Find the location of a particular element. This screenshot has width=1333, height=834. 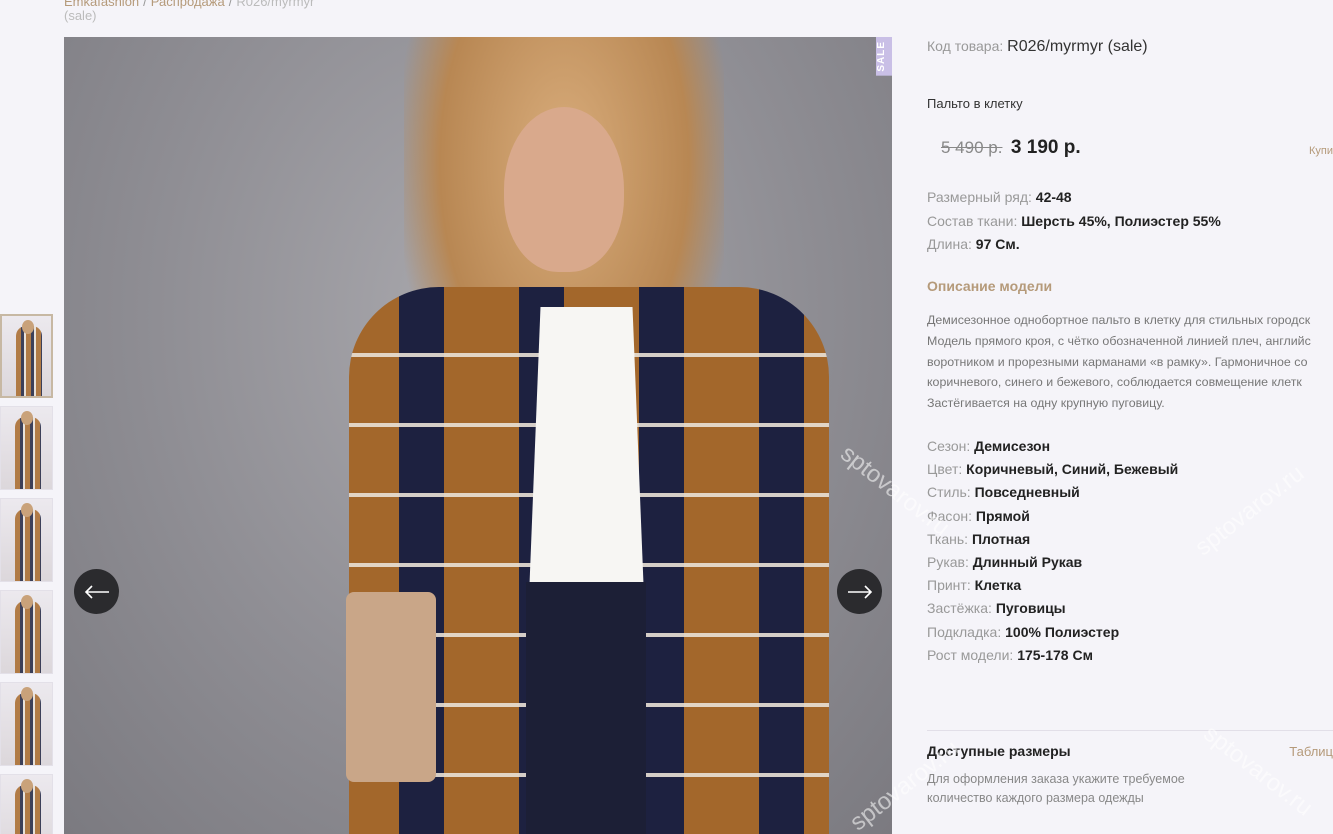

attribute-row: Рост модели: 175-178 См is located at coordinates (1010, 654).